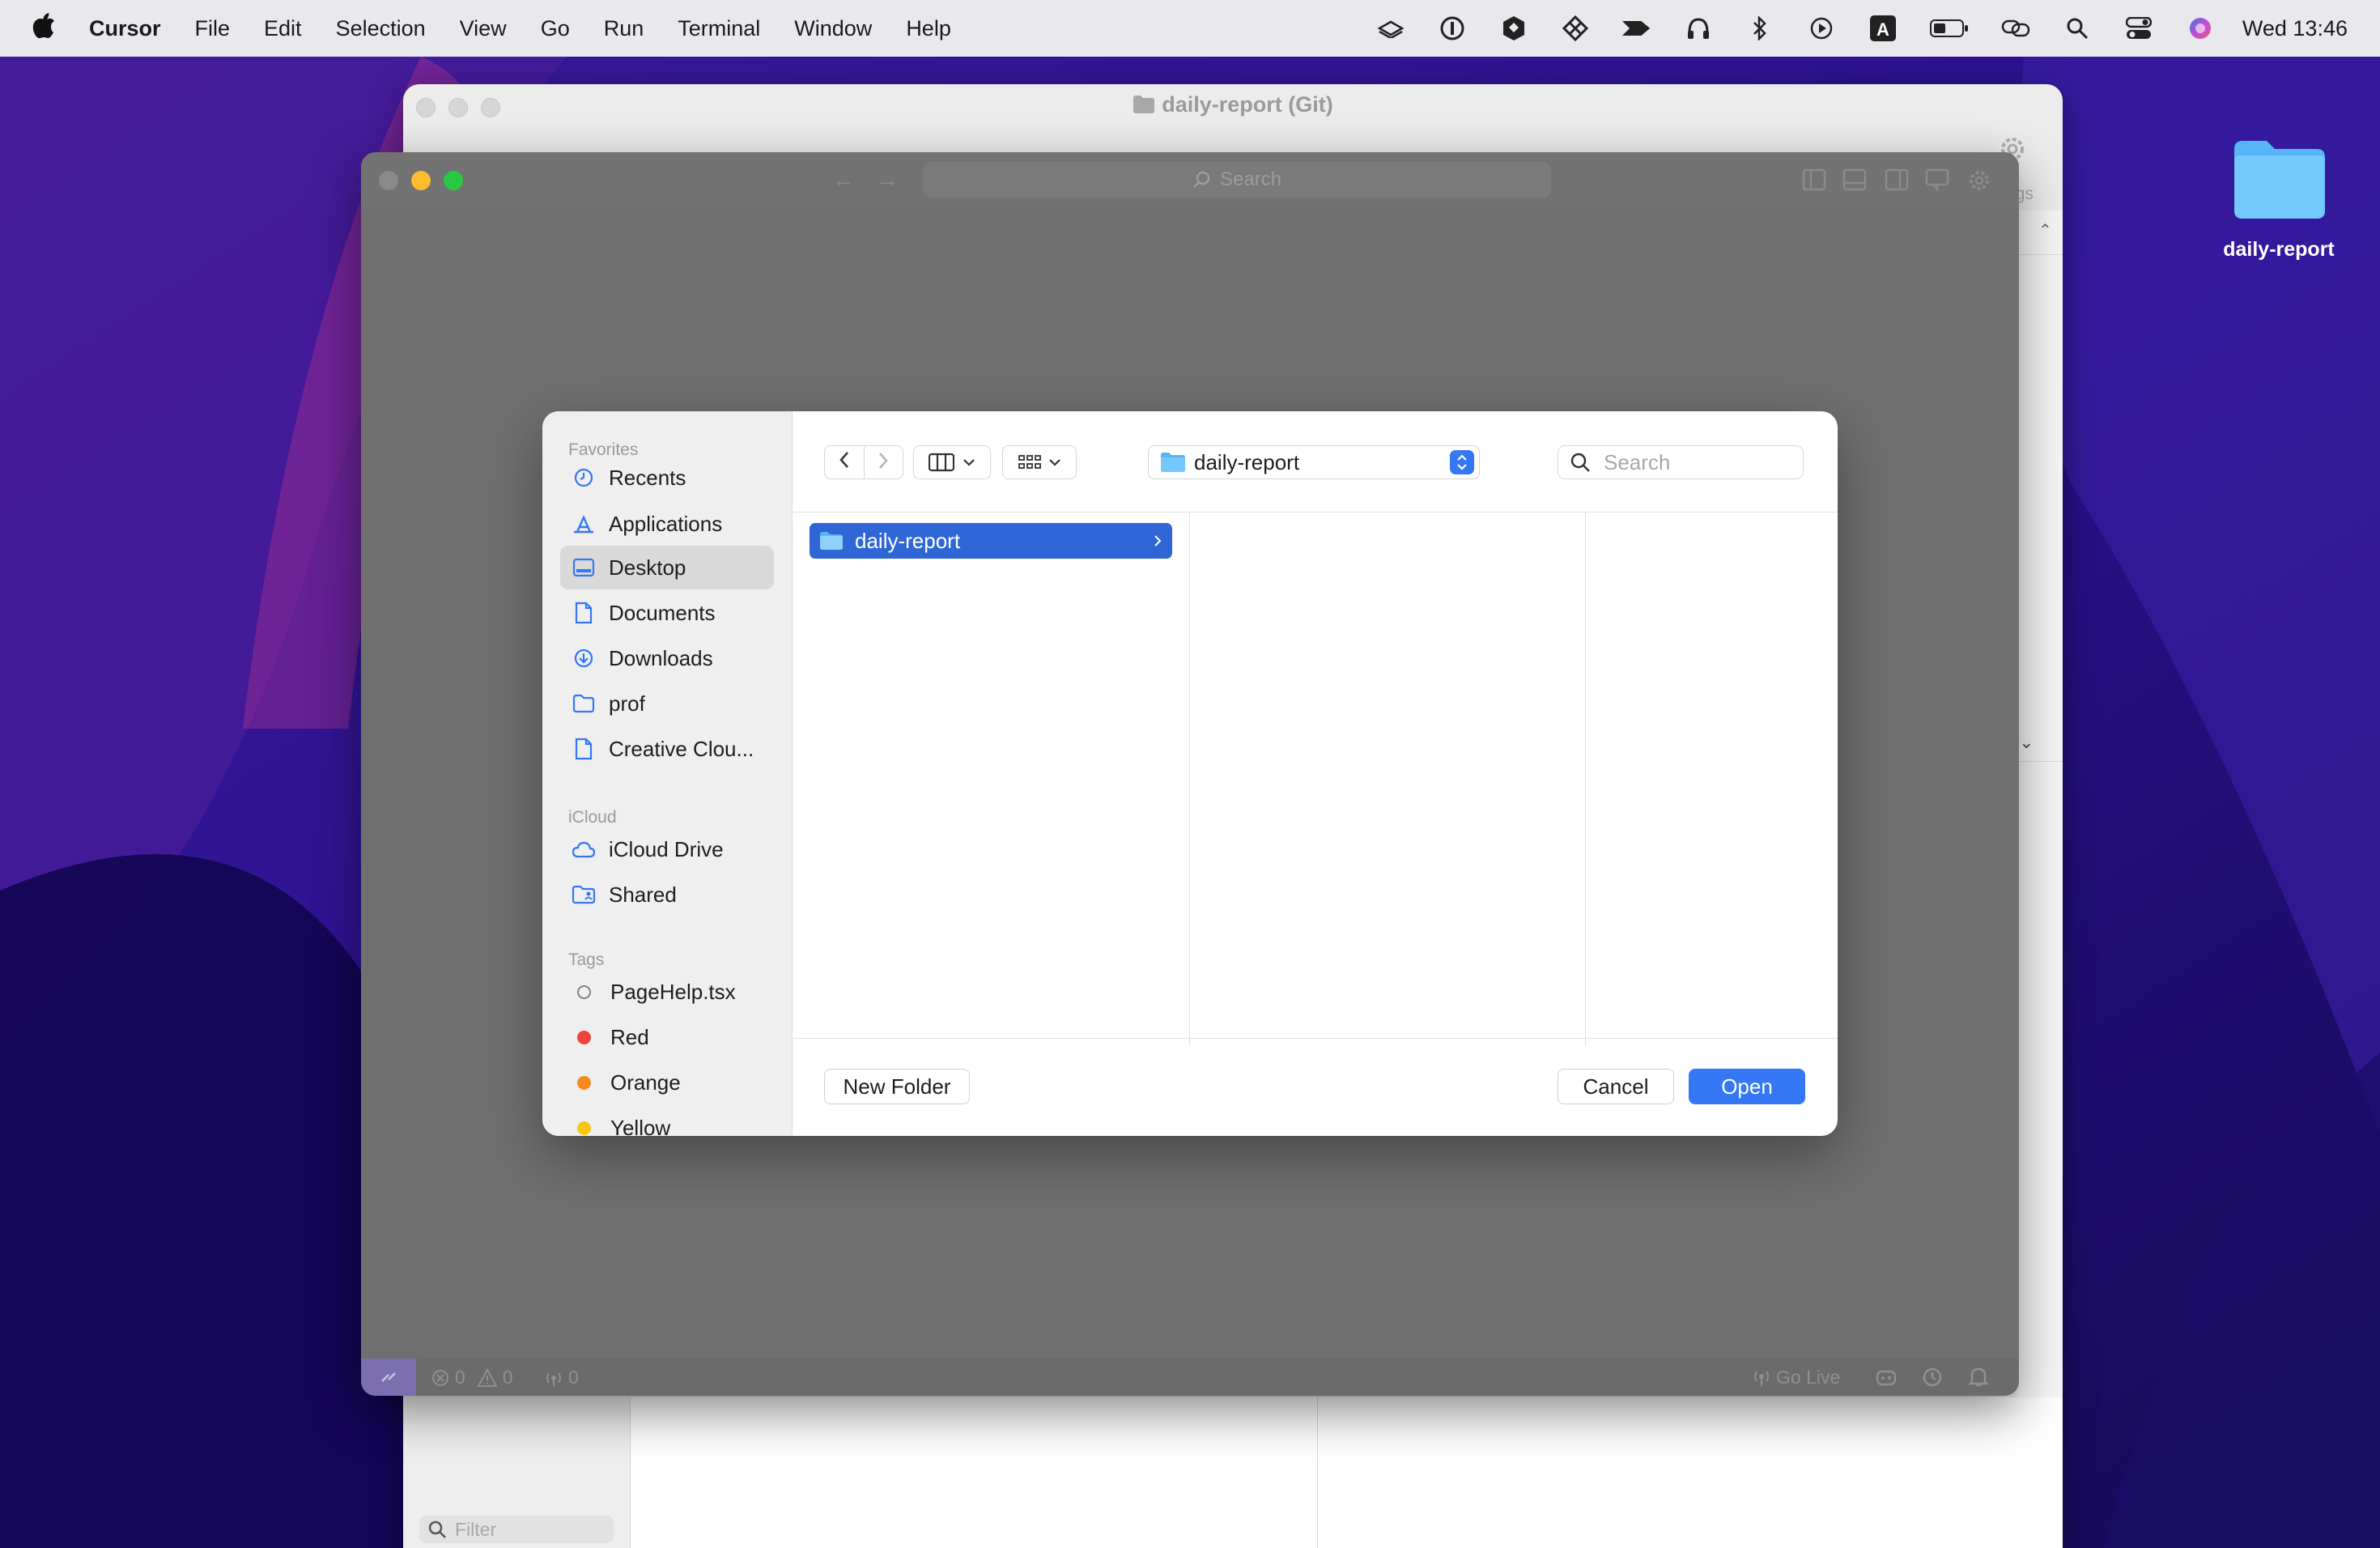 This screenshot has width=2380, height=1548. I want to click on git-right-panel, so click(2041, 804).